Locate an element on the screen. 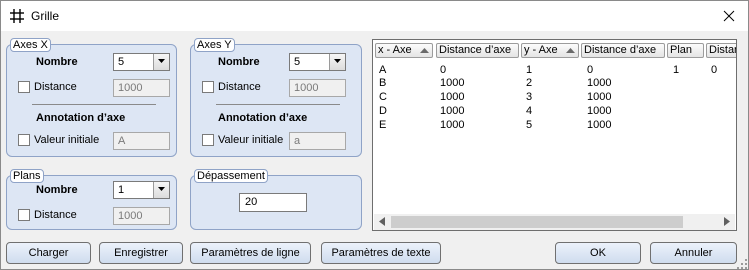 Image resolution: width=749 pixels, height=270 pixels. plans-legend: Plans is located at coordinates (27, 176).